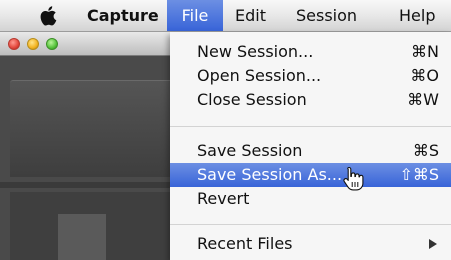  I want to click on menu-item-save-session-as: Save Session As... ⇧⌘S, so click(310, 175).